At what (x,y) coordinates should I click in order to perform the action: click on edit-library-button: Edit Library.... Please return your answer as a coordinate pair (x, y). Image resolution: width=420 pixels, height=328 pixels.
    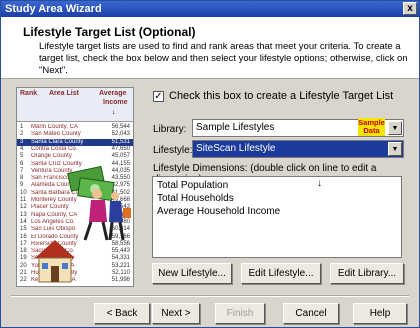
    Looking at the image, I should click on (367, 273).